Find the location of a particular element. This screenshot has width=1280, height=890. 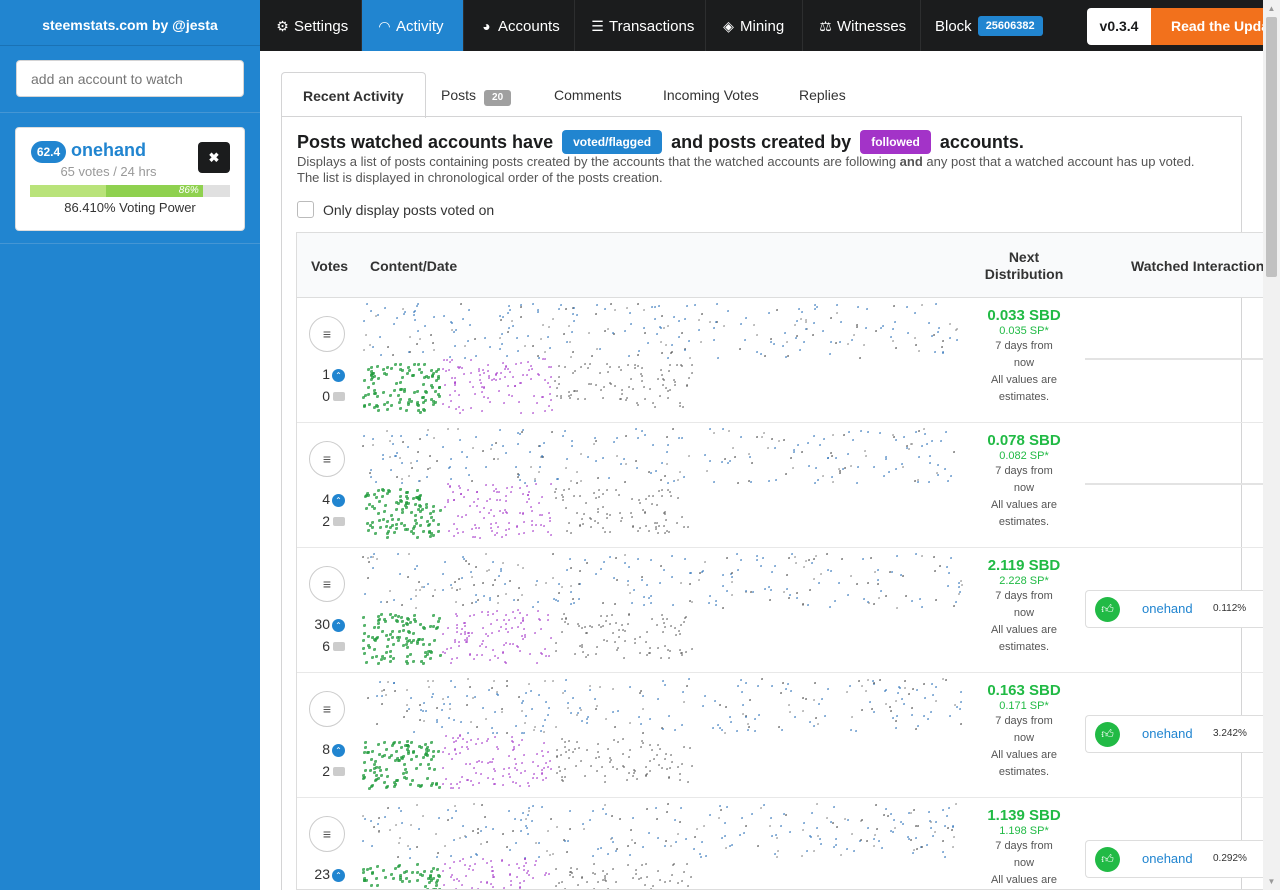

tab-label: Posts is located at coordinates (459, 95).